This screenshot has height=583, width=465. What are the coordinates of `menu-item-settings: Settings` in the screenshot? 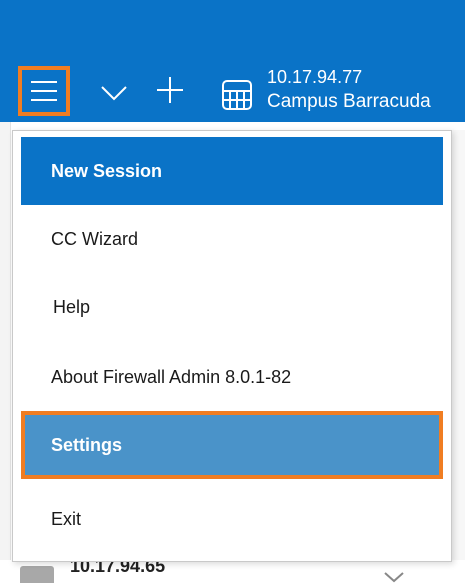 It's located at (232, 445).